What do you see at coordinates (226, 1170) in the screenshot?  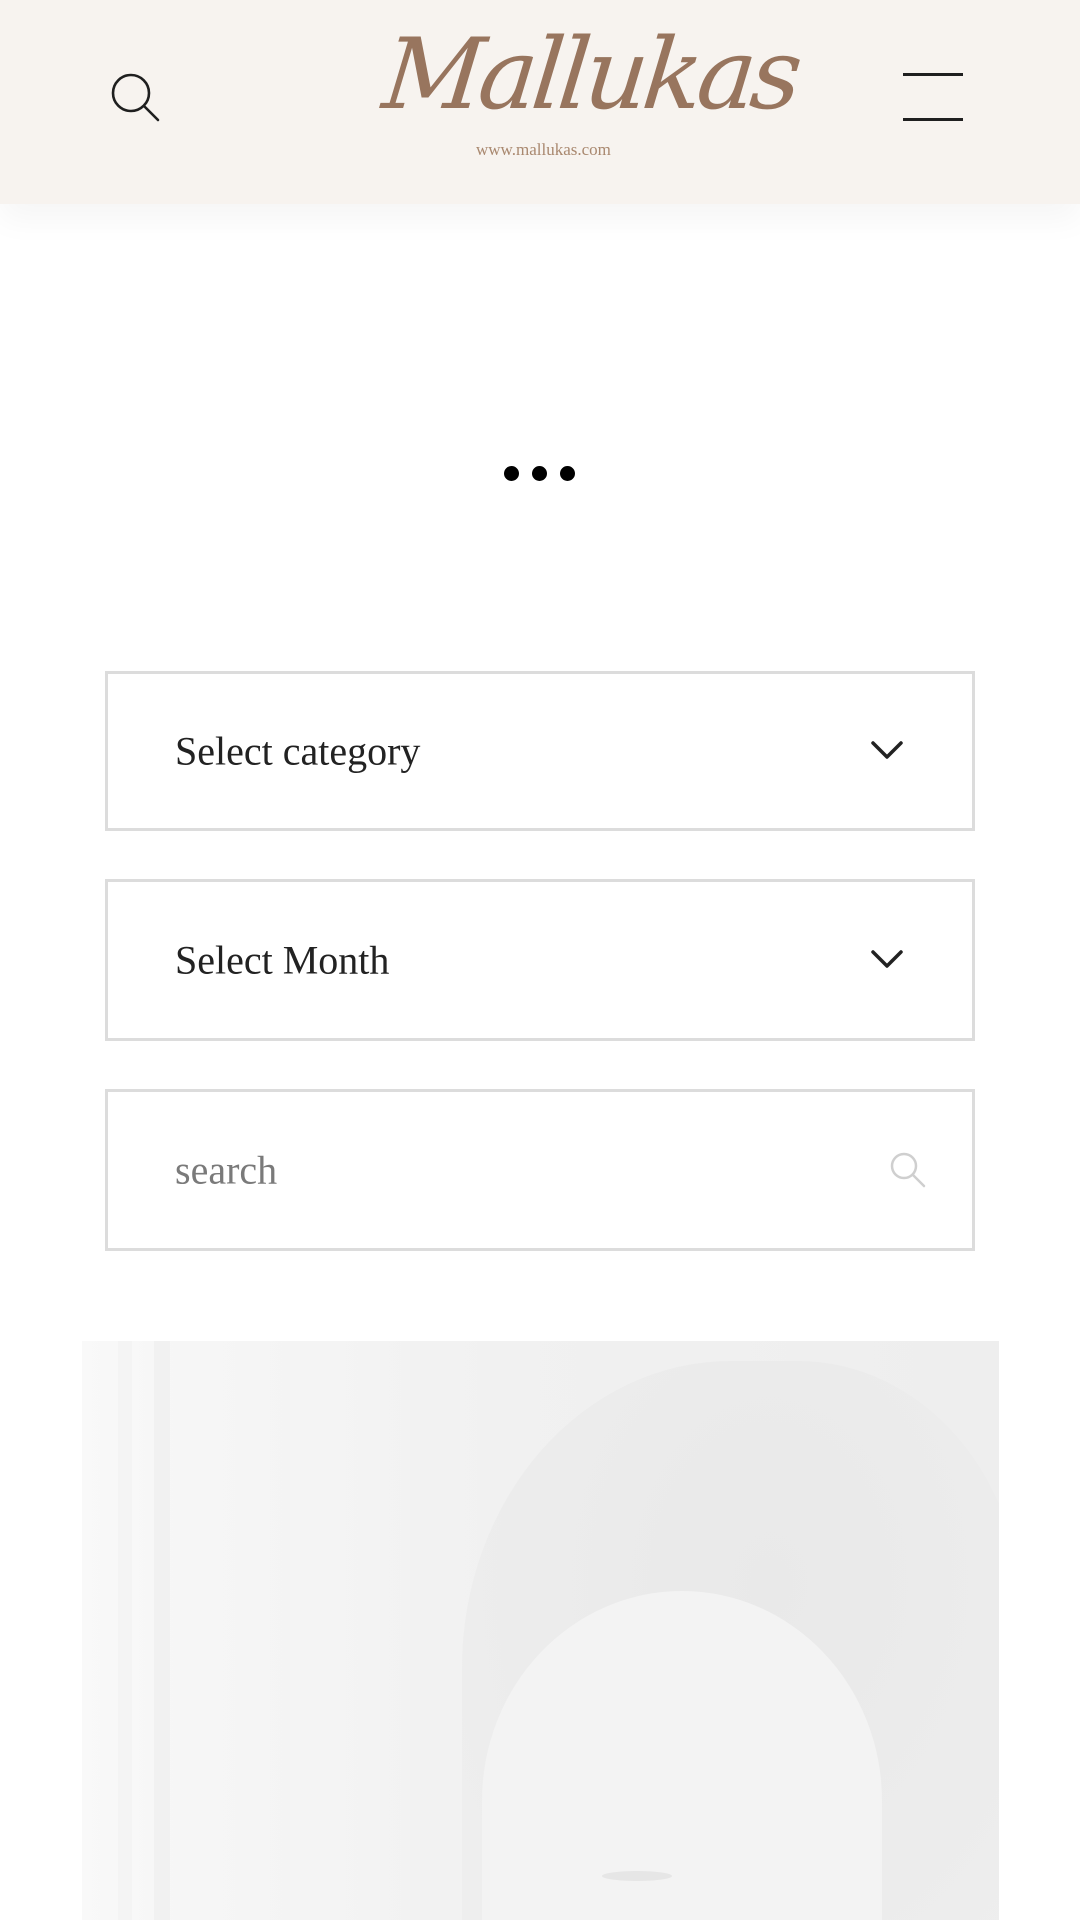 I see `search-placeholder: search` at bounding box center [226, 1170].